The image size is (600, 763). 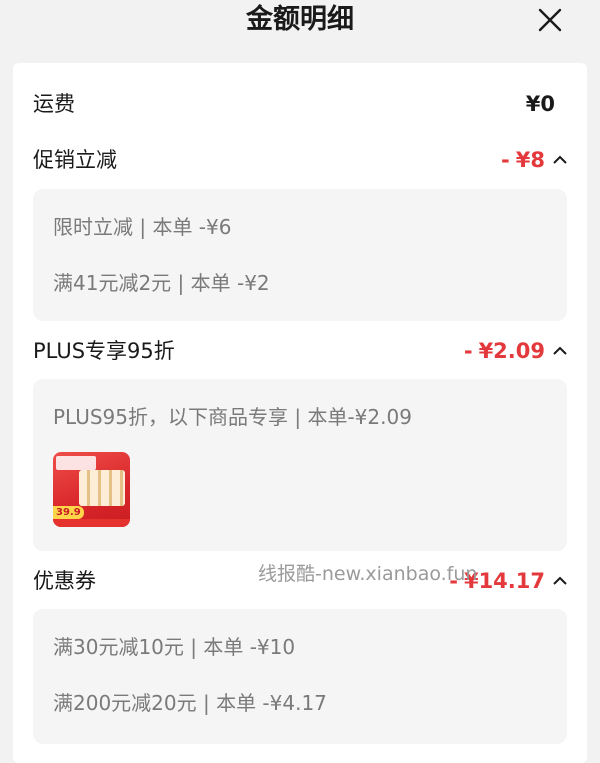 I want to click on product-image, so click(x=102, y=488).